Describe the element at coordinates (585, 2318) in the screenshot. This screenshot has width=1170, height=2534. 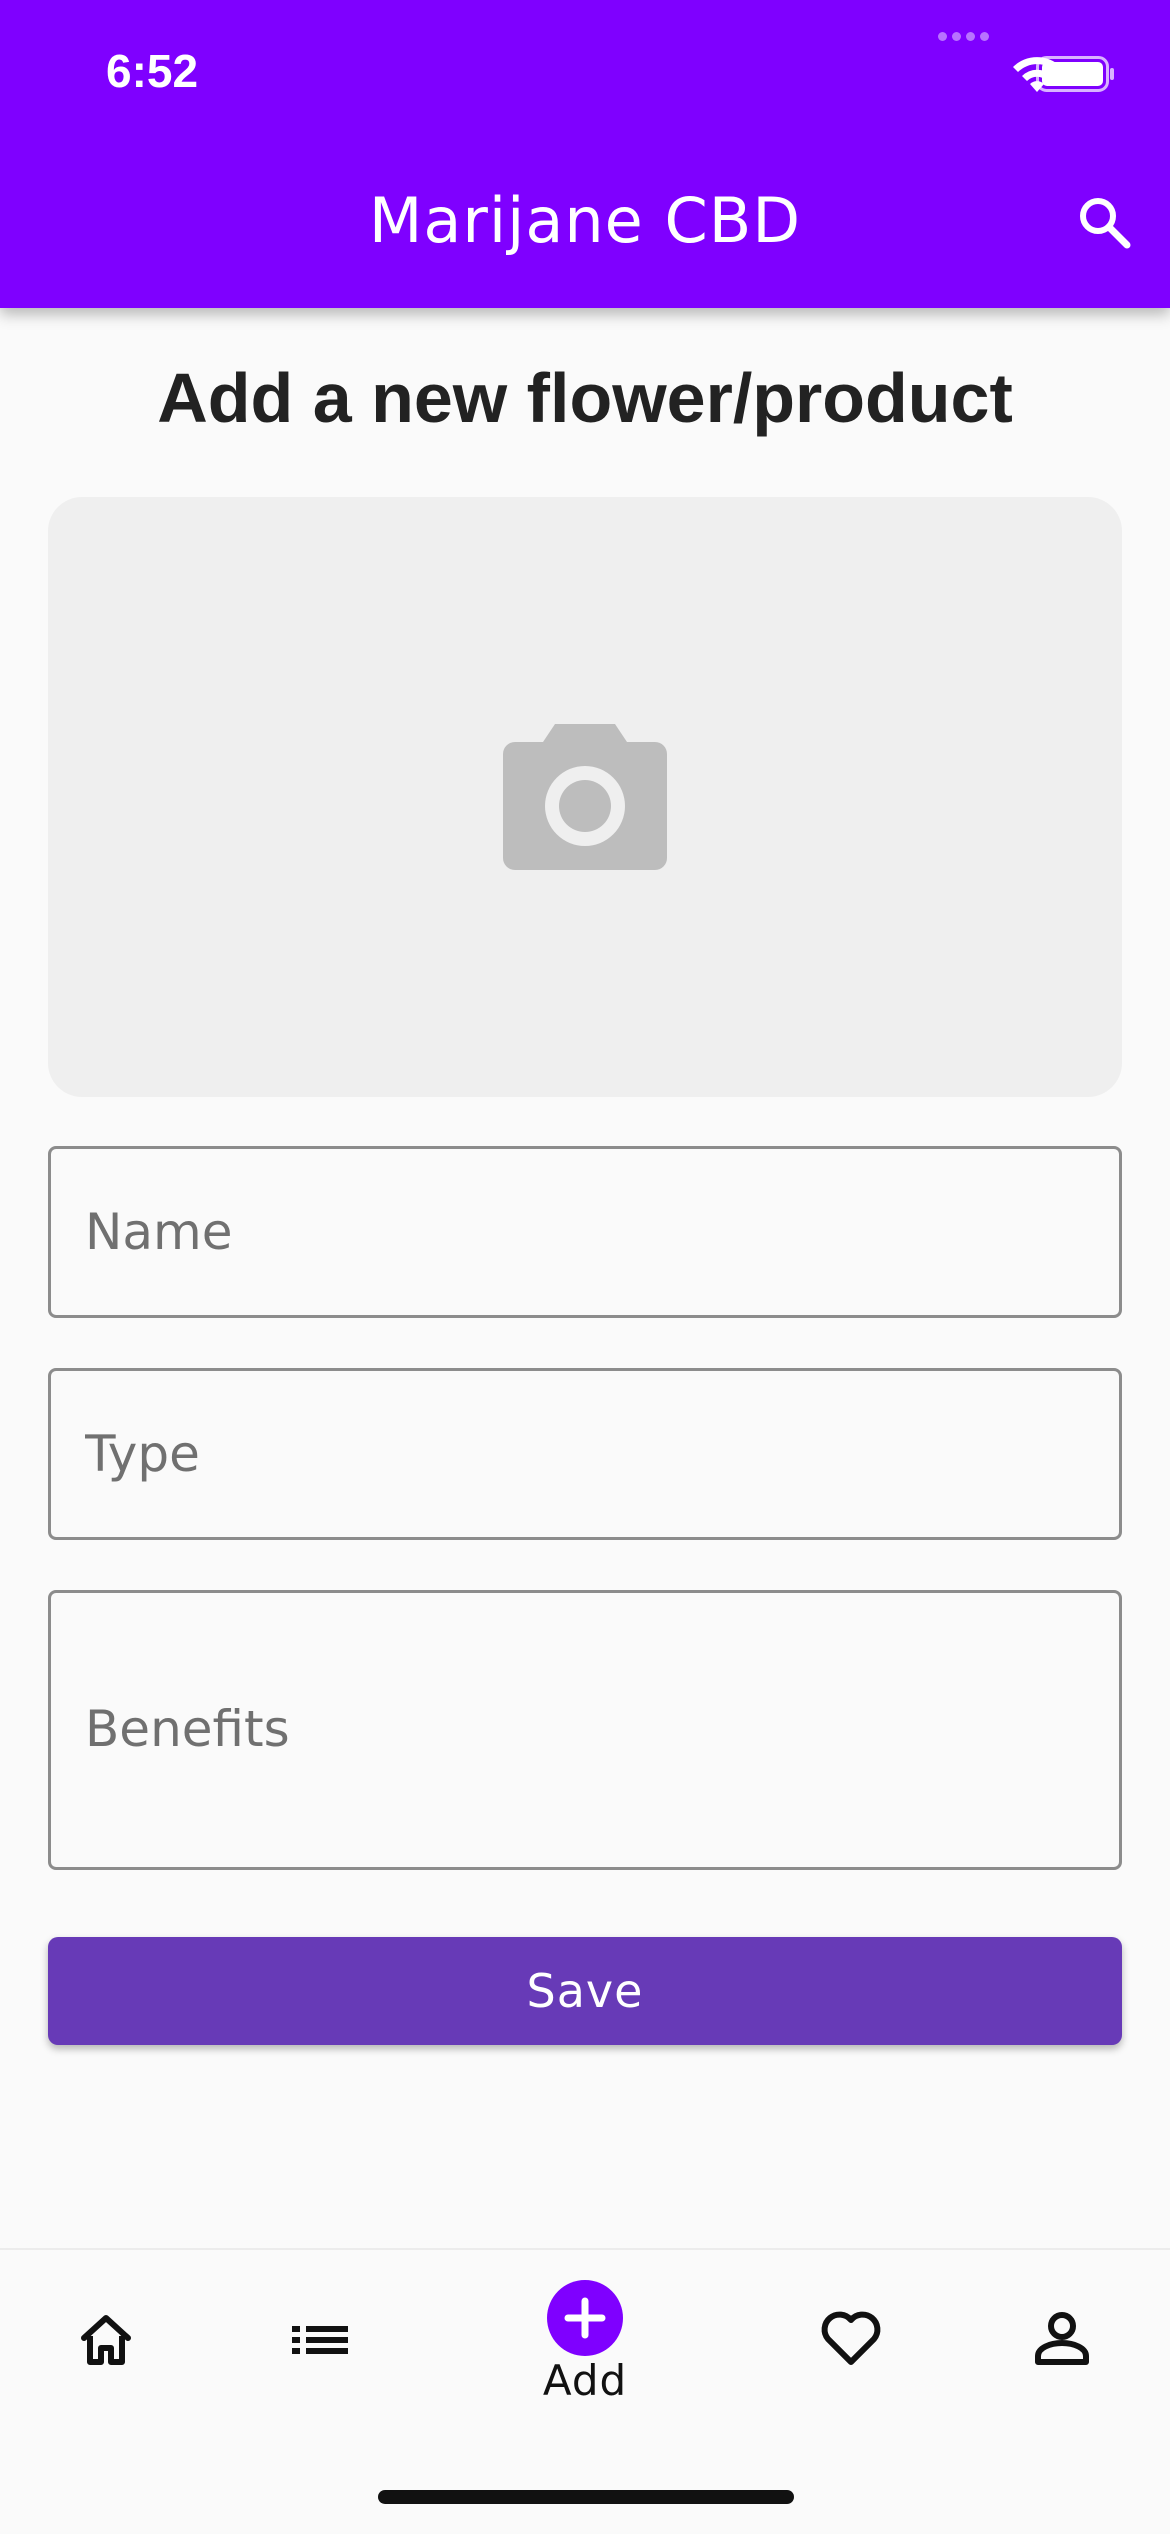
I see `add-circle-icon` at that location.